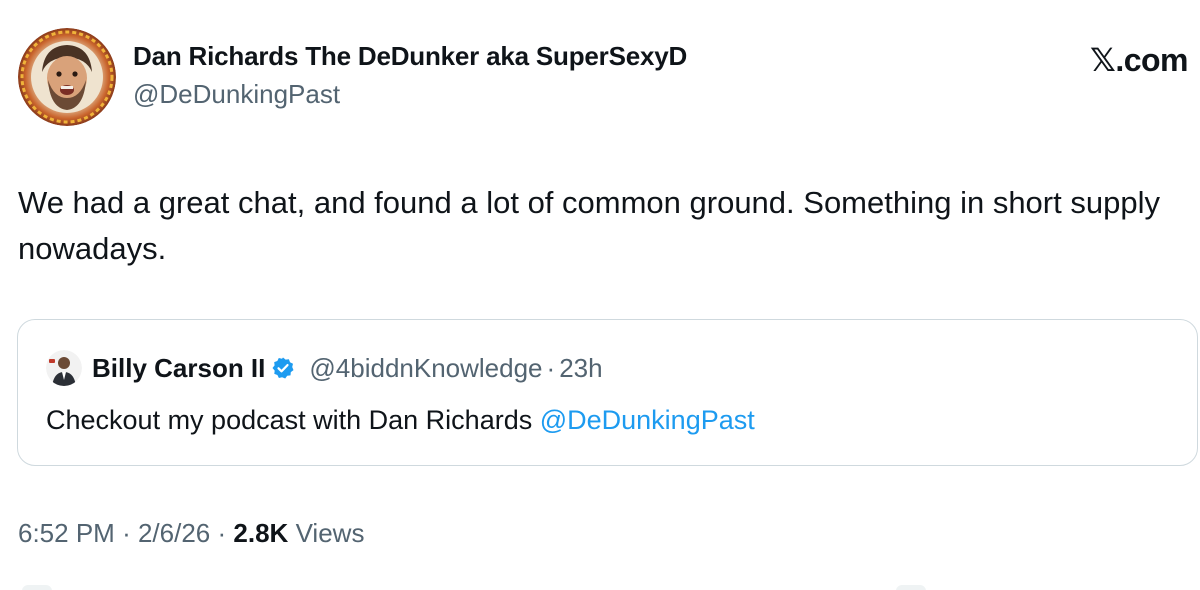  I want to click on views-label: Views, so click(330, 533).